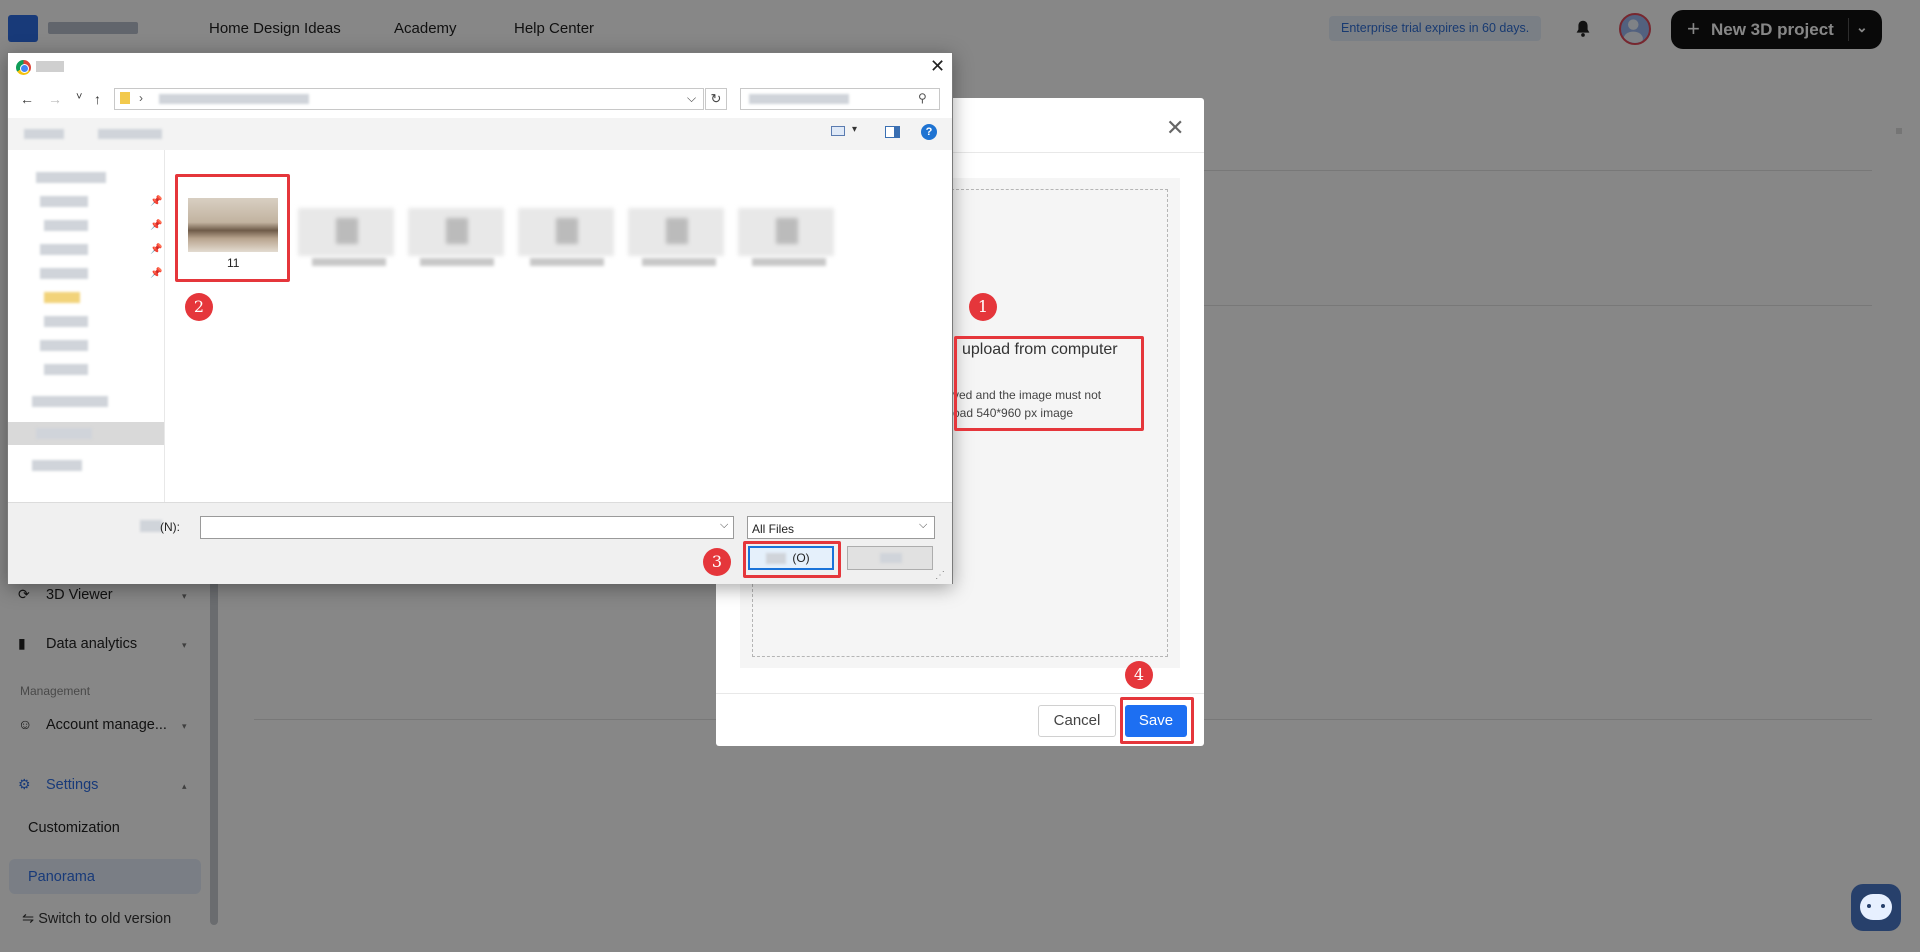 This screenshot has width=1920, height=952. What do you see at coordinates (960, 693) in the screenshot?
I see `divider` at bounding box center [960, 693].